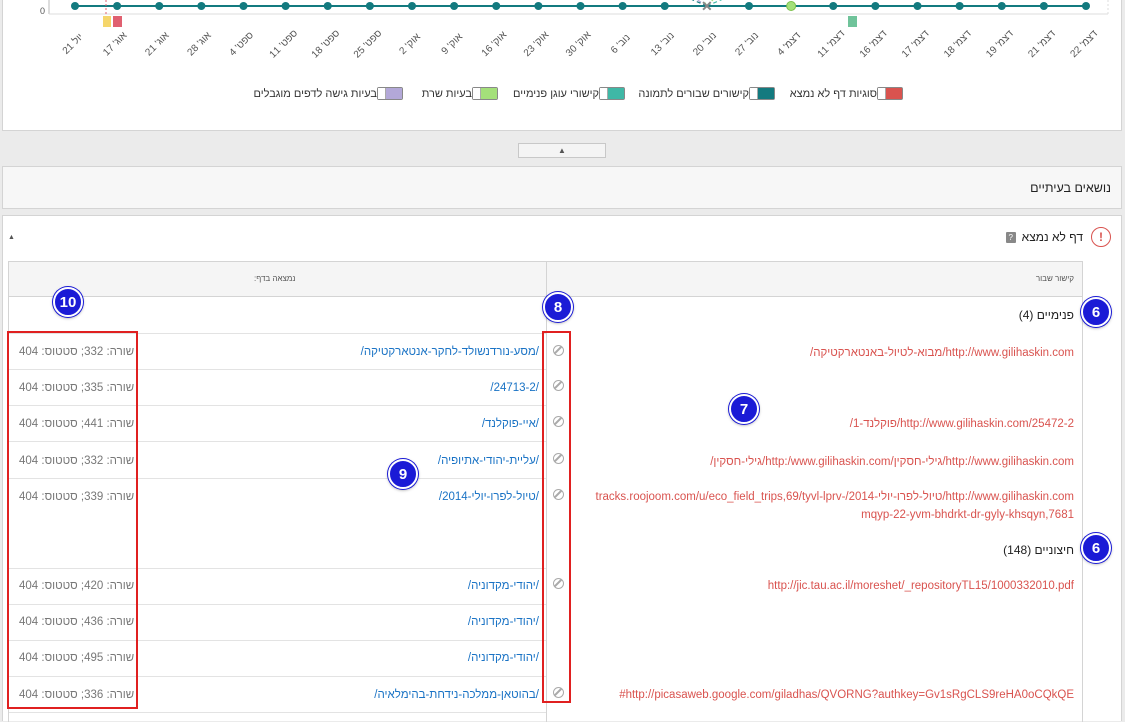 Image resolution: width=1125 pixels, height=722 pixels. What do you see at coordinates (277, 712) in the screenshot?
I see `row-divider` at bounding box center [277, 712].